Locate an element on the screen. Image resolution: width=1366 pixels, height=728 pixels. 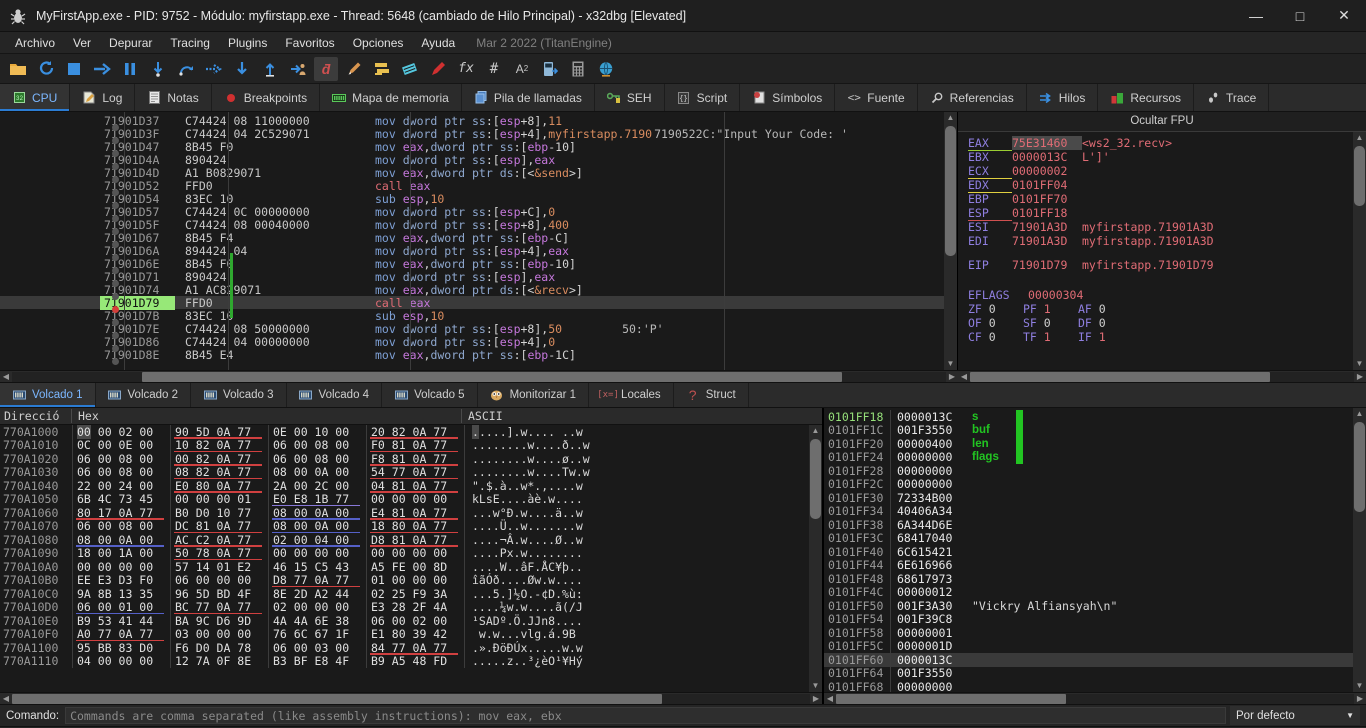
dump-hex-group: AC C2 0A 77 is located at coordinates (219, 539).